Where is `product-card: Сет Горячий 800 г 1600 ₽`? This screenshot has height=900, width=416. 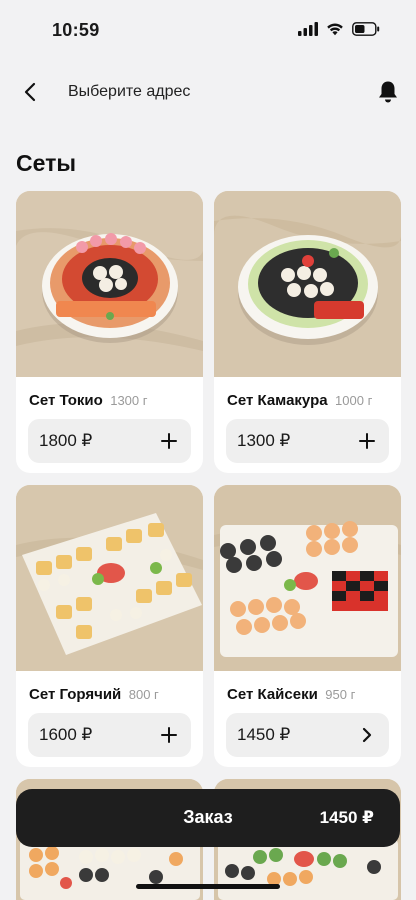
product-card: Сет Горячий 800 г 1600 ₽ is located at coordinates (109, 626).